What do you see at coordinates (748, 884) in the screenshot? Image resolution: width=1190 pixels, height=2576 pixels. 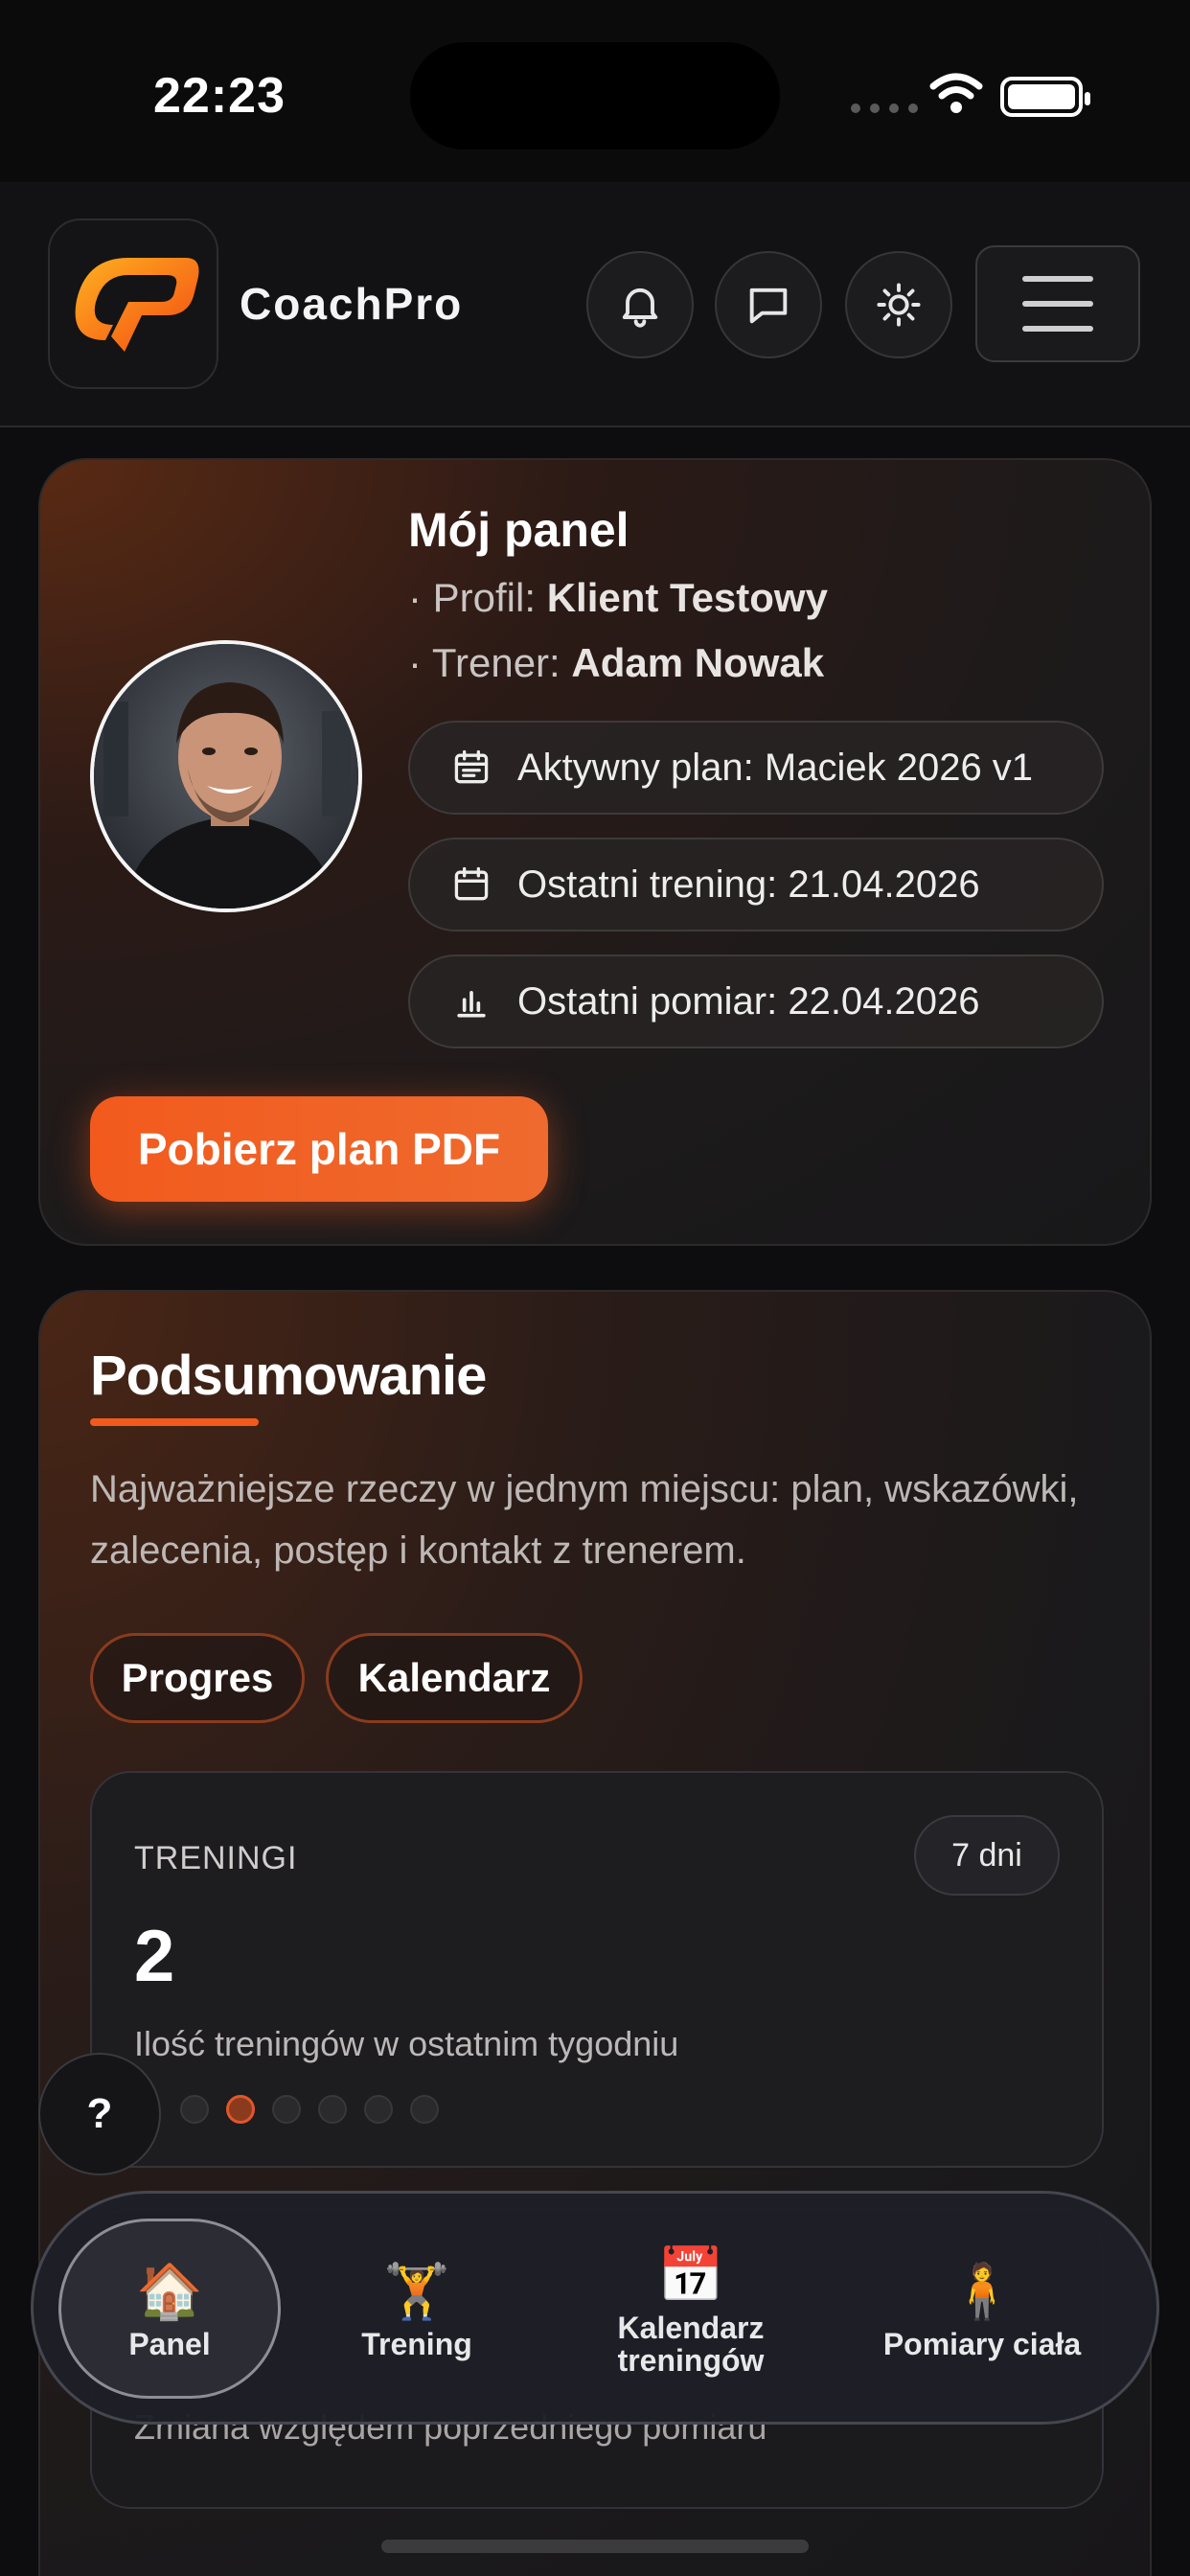 I see `last-training-text: Ostatni trening: 21.04.2026` at bounding box center [748, 884].